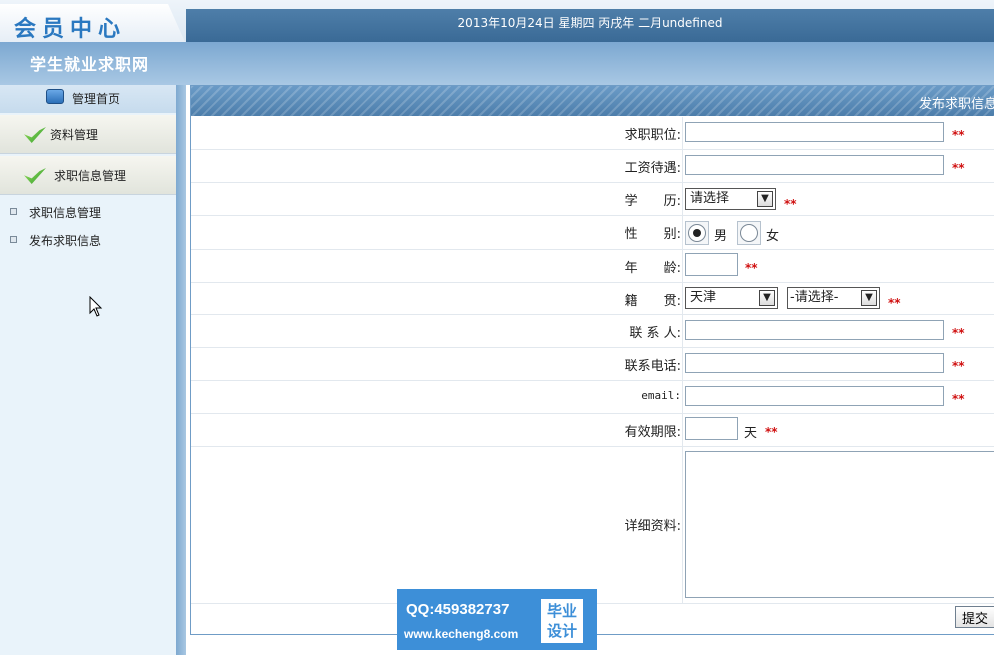  Describe the element at coordinates (65, 213) in the screenshot. I see `sidebar-item-label: 求职信息管理` at that location.